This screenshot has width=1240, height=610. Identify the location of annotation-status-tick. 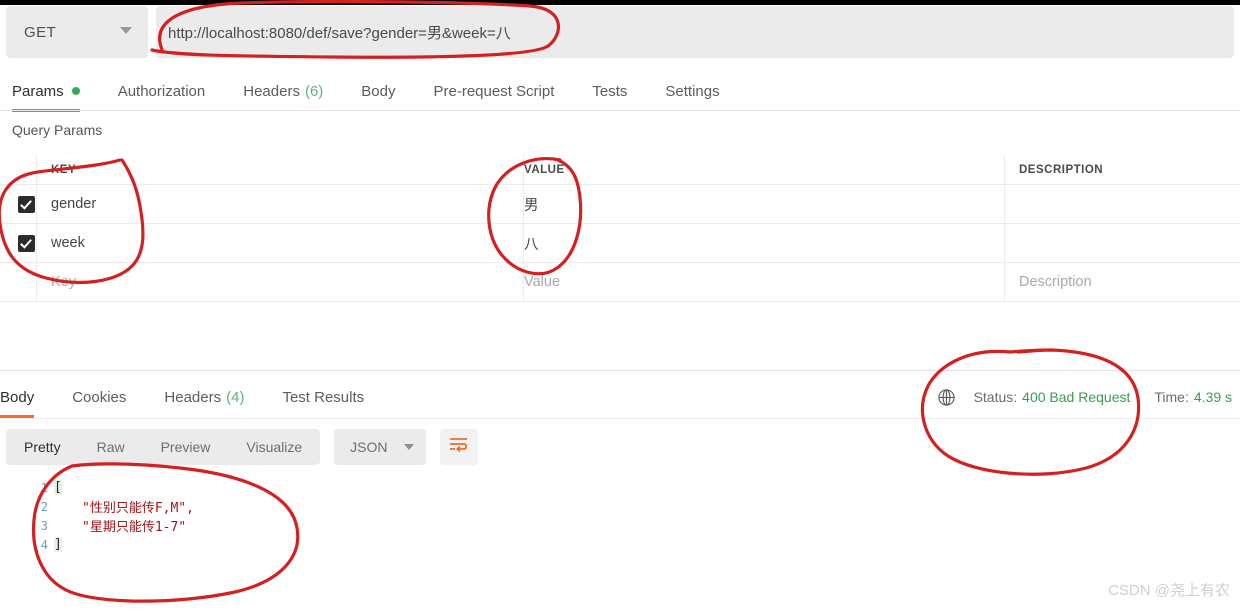
(1031, 351).